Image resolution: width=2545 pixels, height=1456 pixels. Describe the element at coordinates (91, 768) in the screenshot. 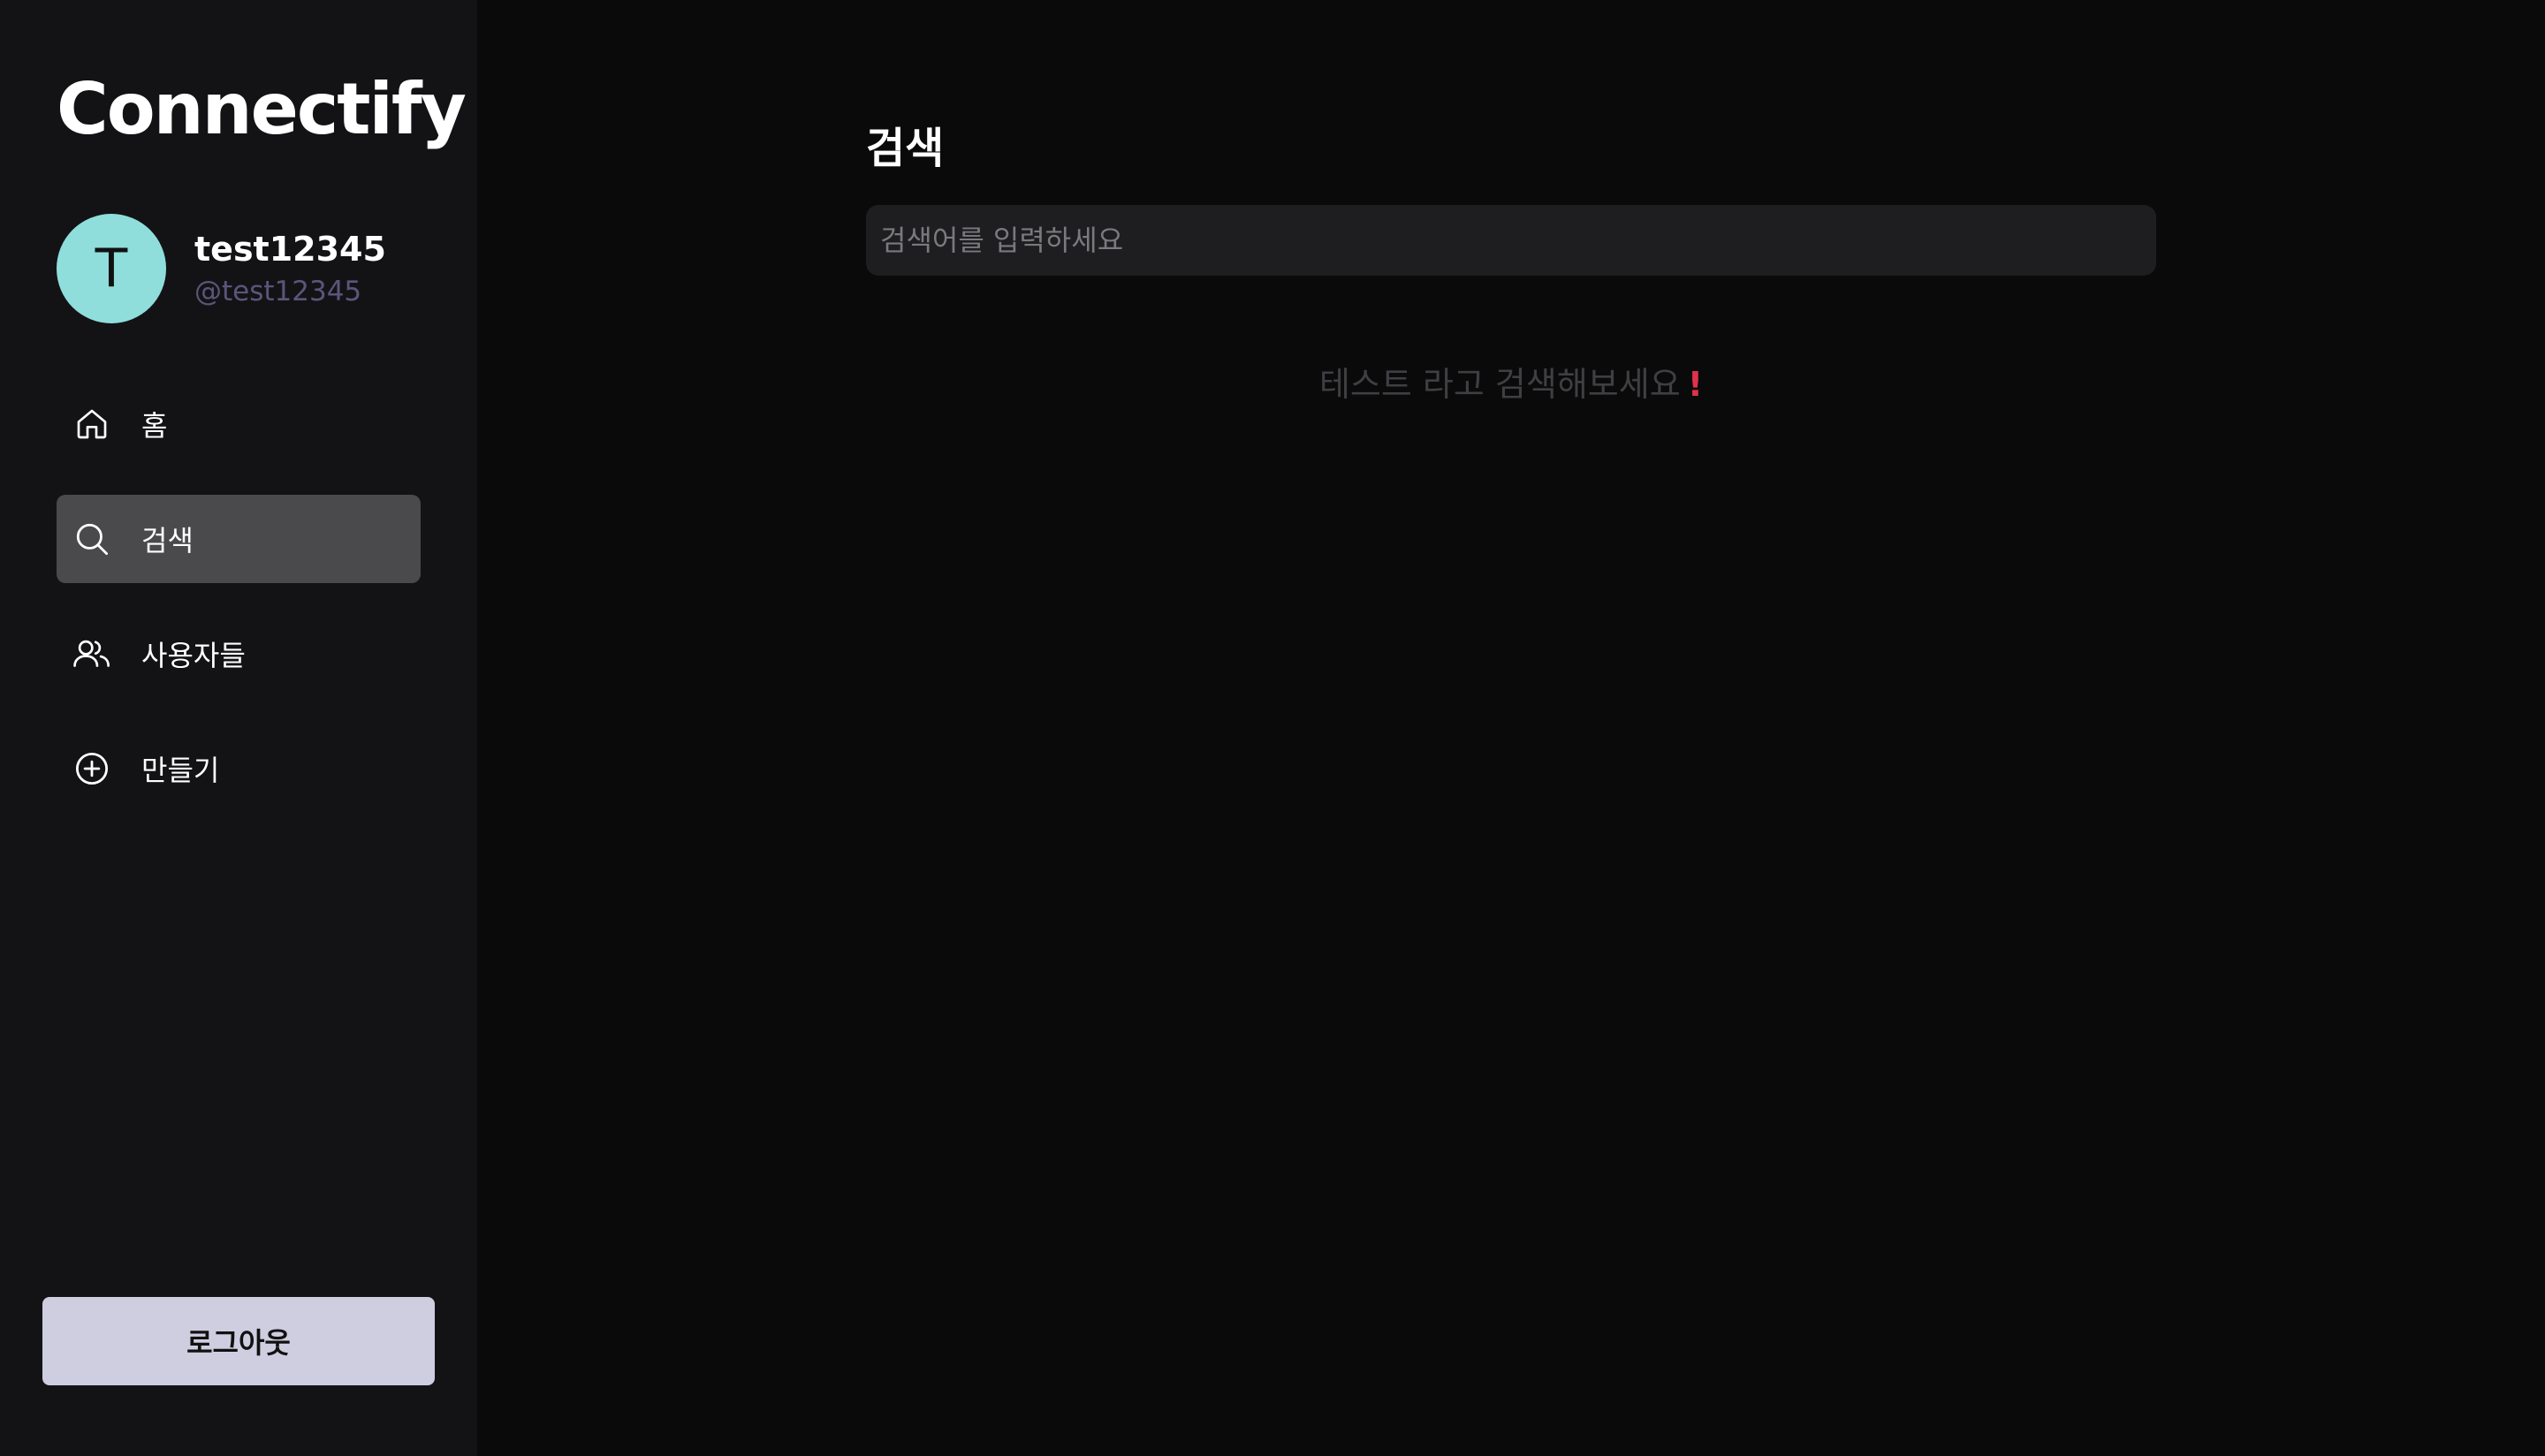

I see `plus-circle-icon` at that location.